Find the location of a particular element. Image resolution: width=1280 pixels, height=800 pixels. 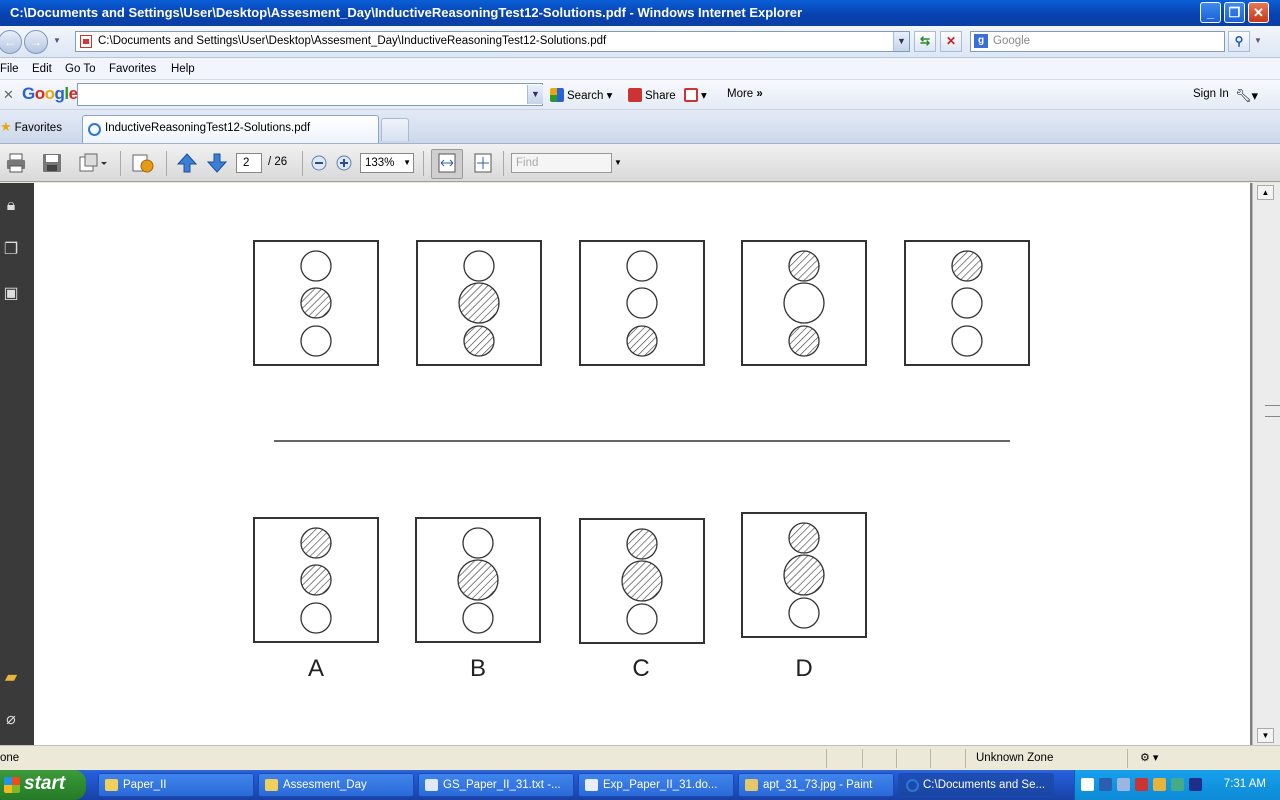

save-icon is located at coordinates (52, 163).